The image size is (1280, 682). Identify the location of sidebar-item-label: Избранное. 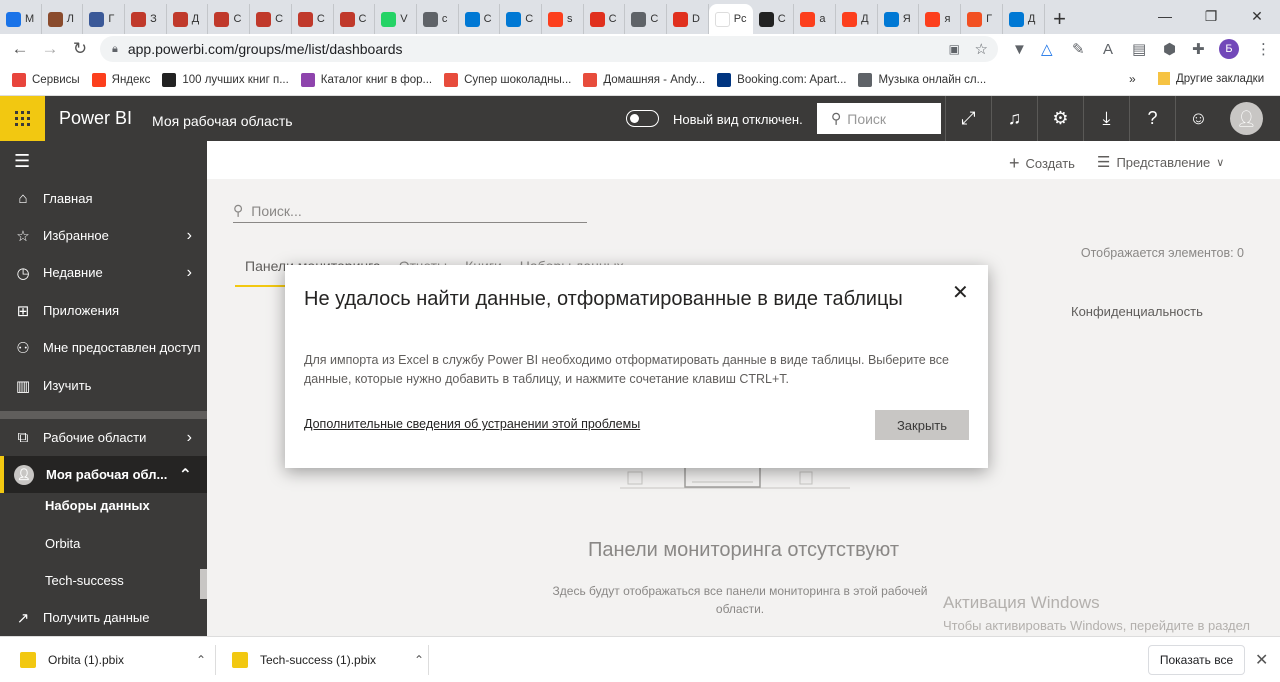
(76, 235).